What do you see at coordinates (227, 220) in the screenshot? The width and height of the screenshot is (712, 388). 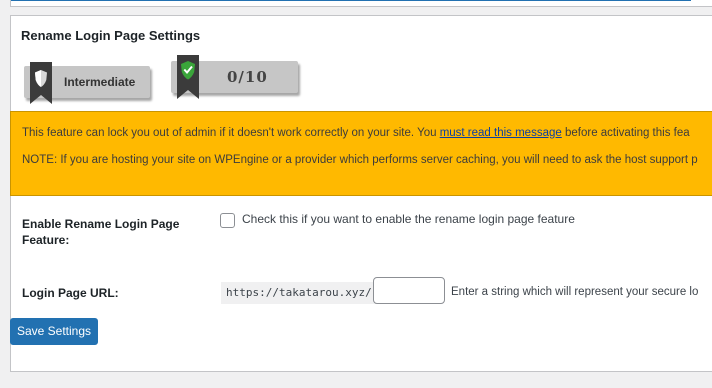 I see `enable-rename-checkbox` at bounding box center [227, 220].